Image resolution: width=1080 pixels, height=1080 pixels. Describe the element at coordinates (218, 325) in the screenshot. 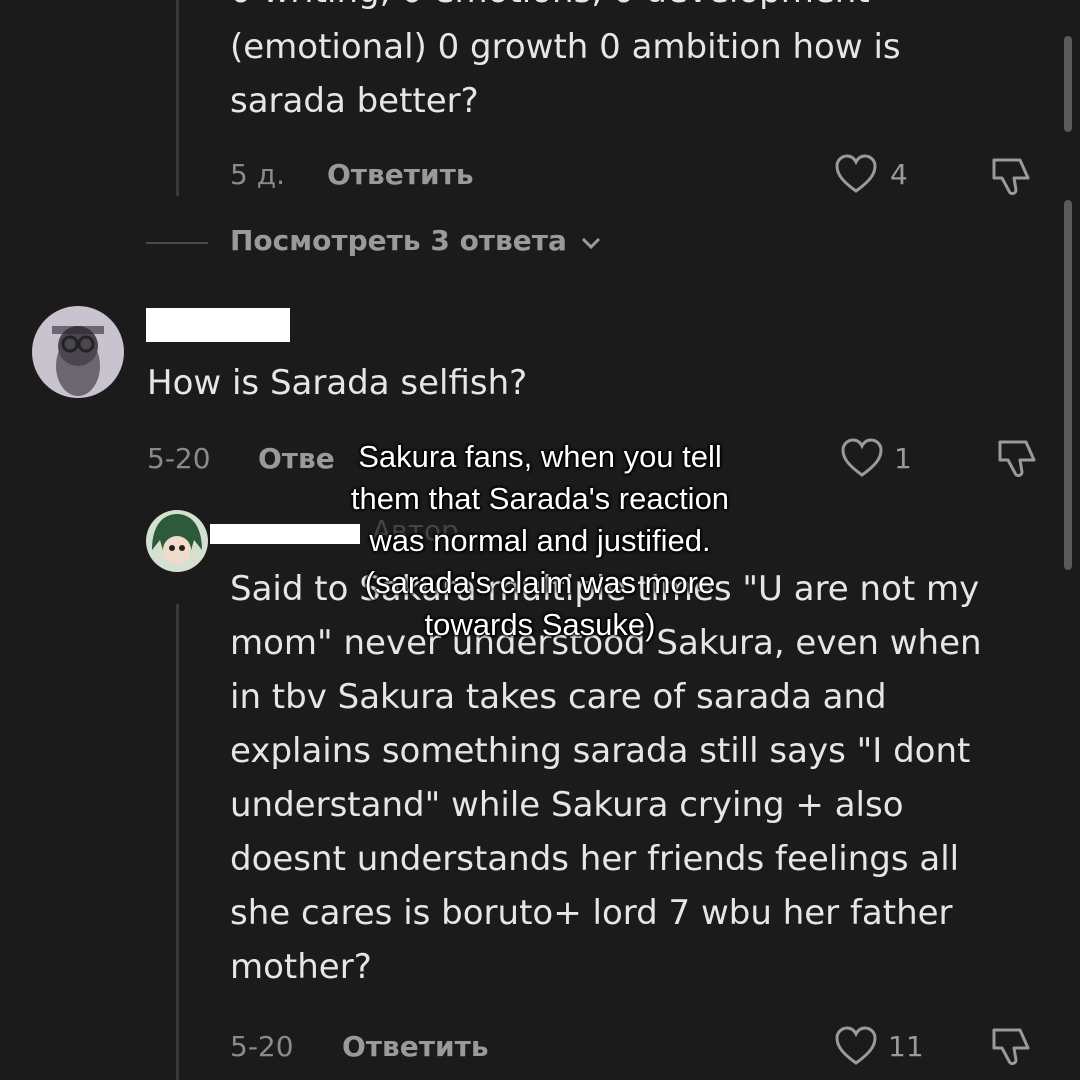

I see `username-redaction` at that location.